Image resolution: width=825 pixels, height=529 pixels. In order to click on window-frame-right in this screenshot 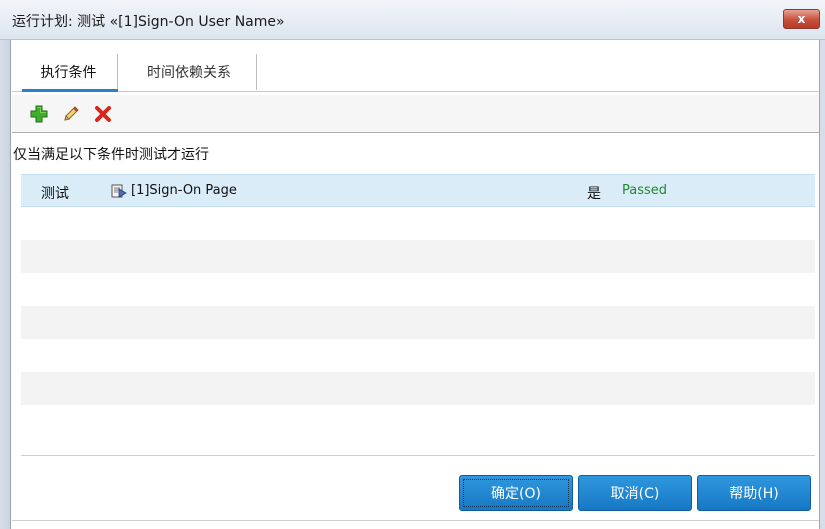, I will do `click(822, 284)`.